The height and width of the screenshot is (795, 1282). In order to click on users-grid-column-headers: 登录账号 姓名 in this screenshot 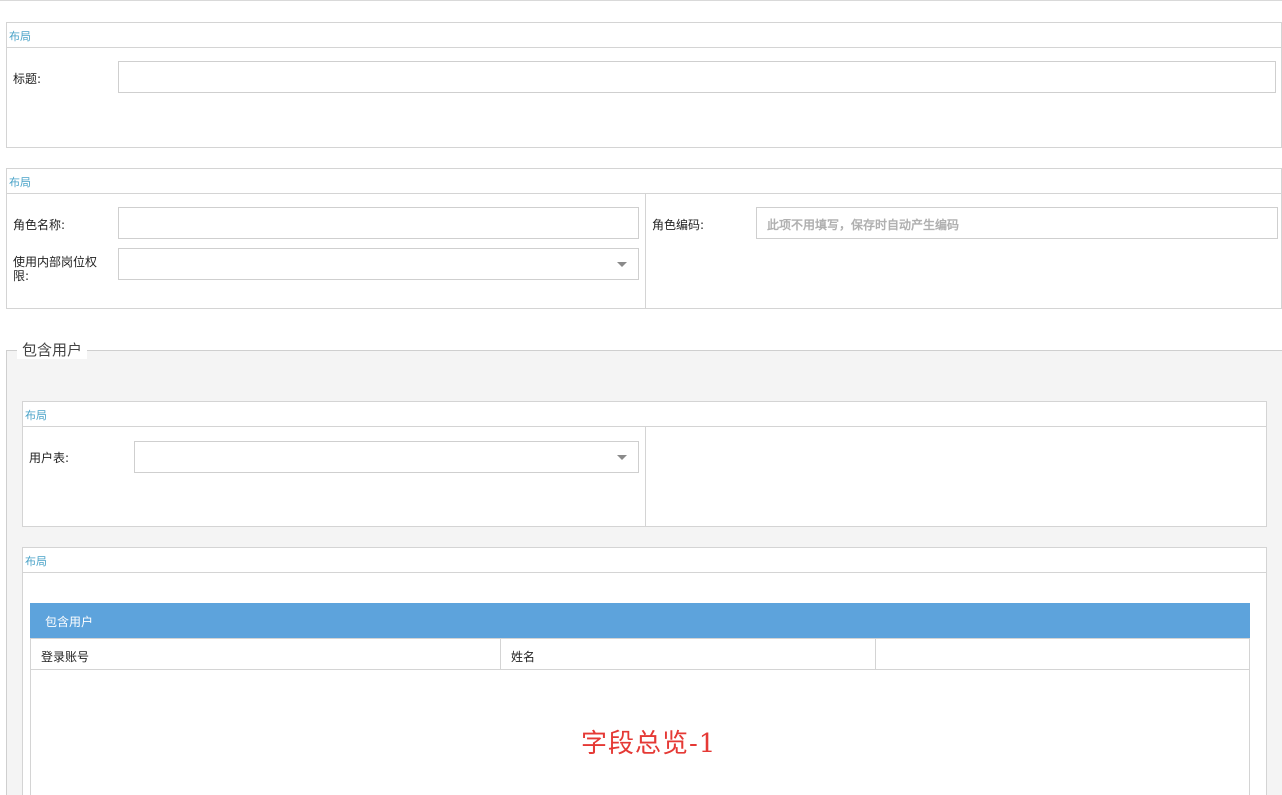, I will do `click(640, 654)`.